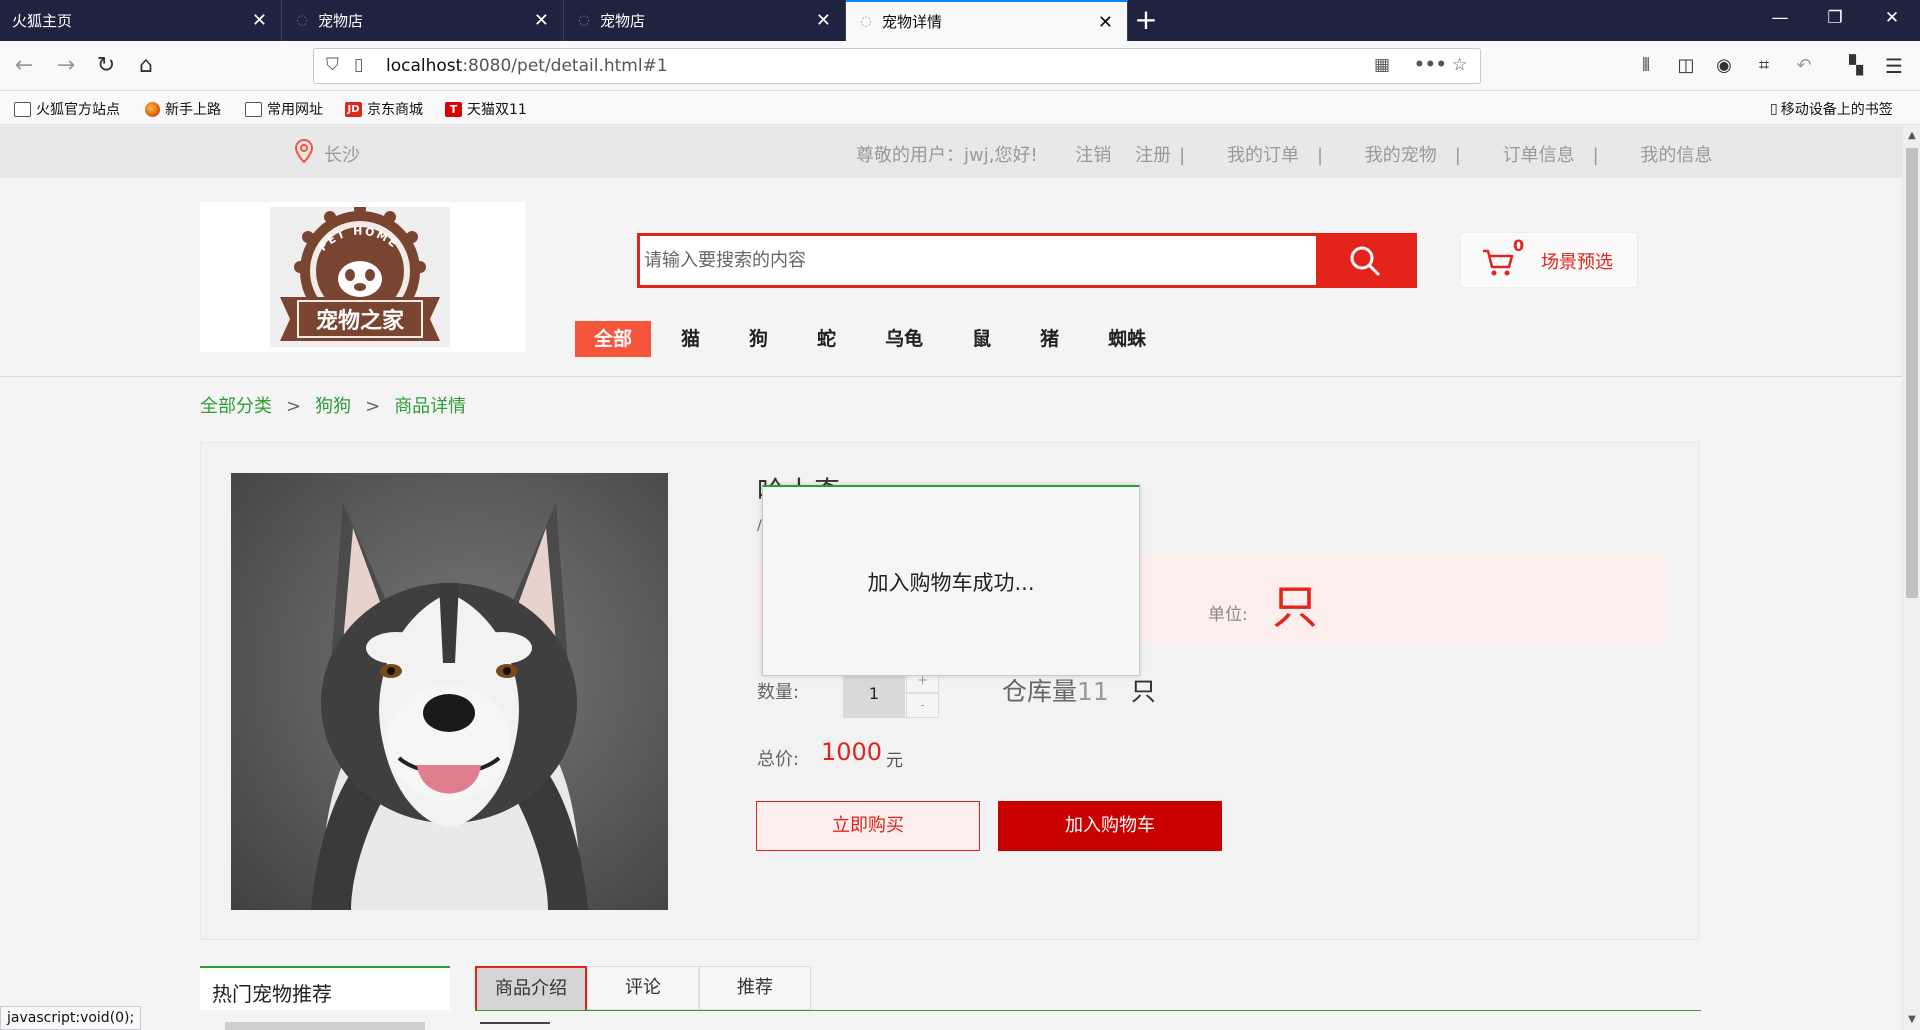 The height and width of the screenshot is (1030, 1920). I want to click on breadcrumb-dogs: 狗狗, so click(333, 406).